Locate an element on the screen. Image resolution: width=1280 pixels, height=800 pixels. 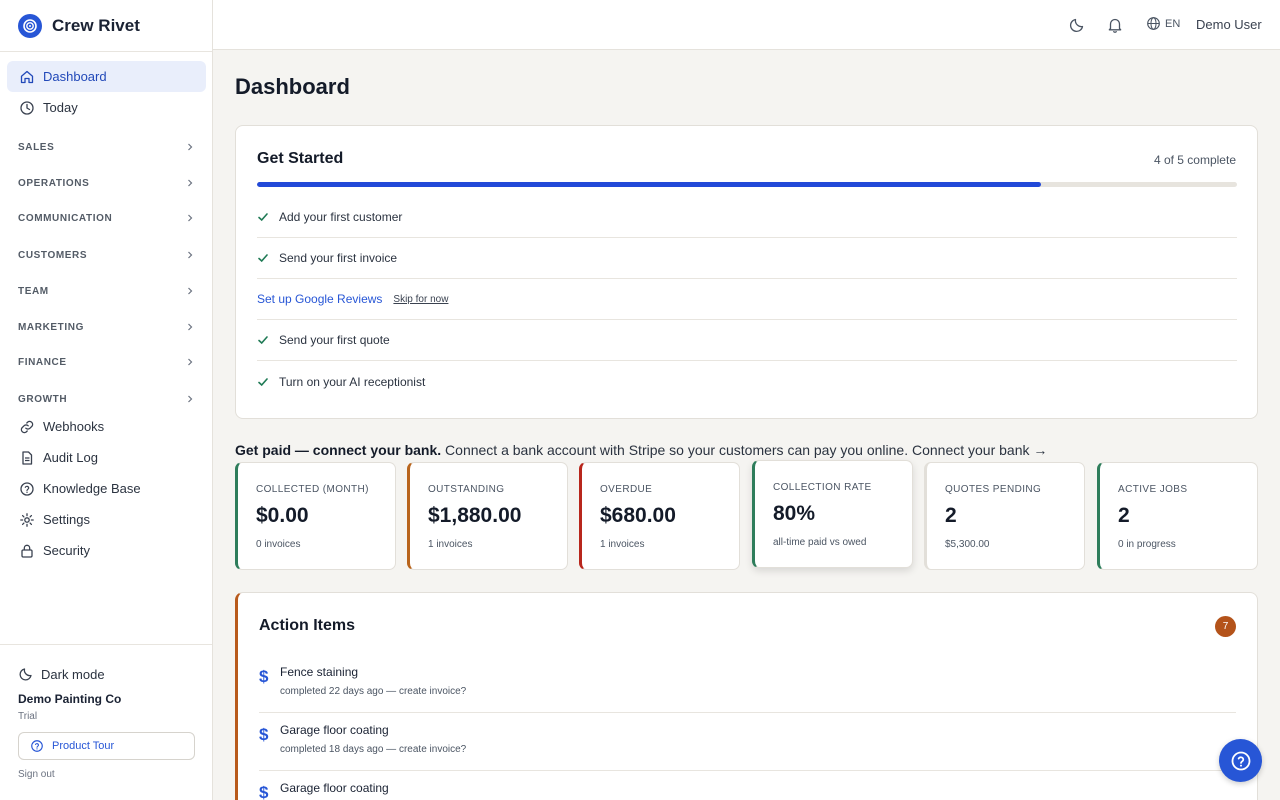
stat-card-quotes-pending: QUOTES PENDING 2 $5,300.00 is located at coordinates (1004, 516).